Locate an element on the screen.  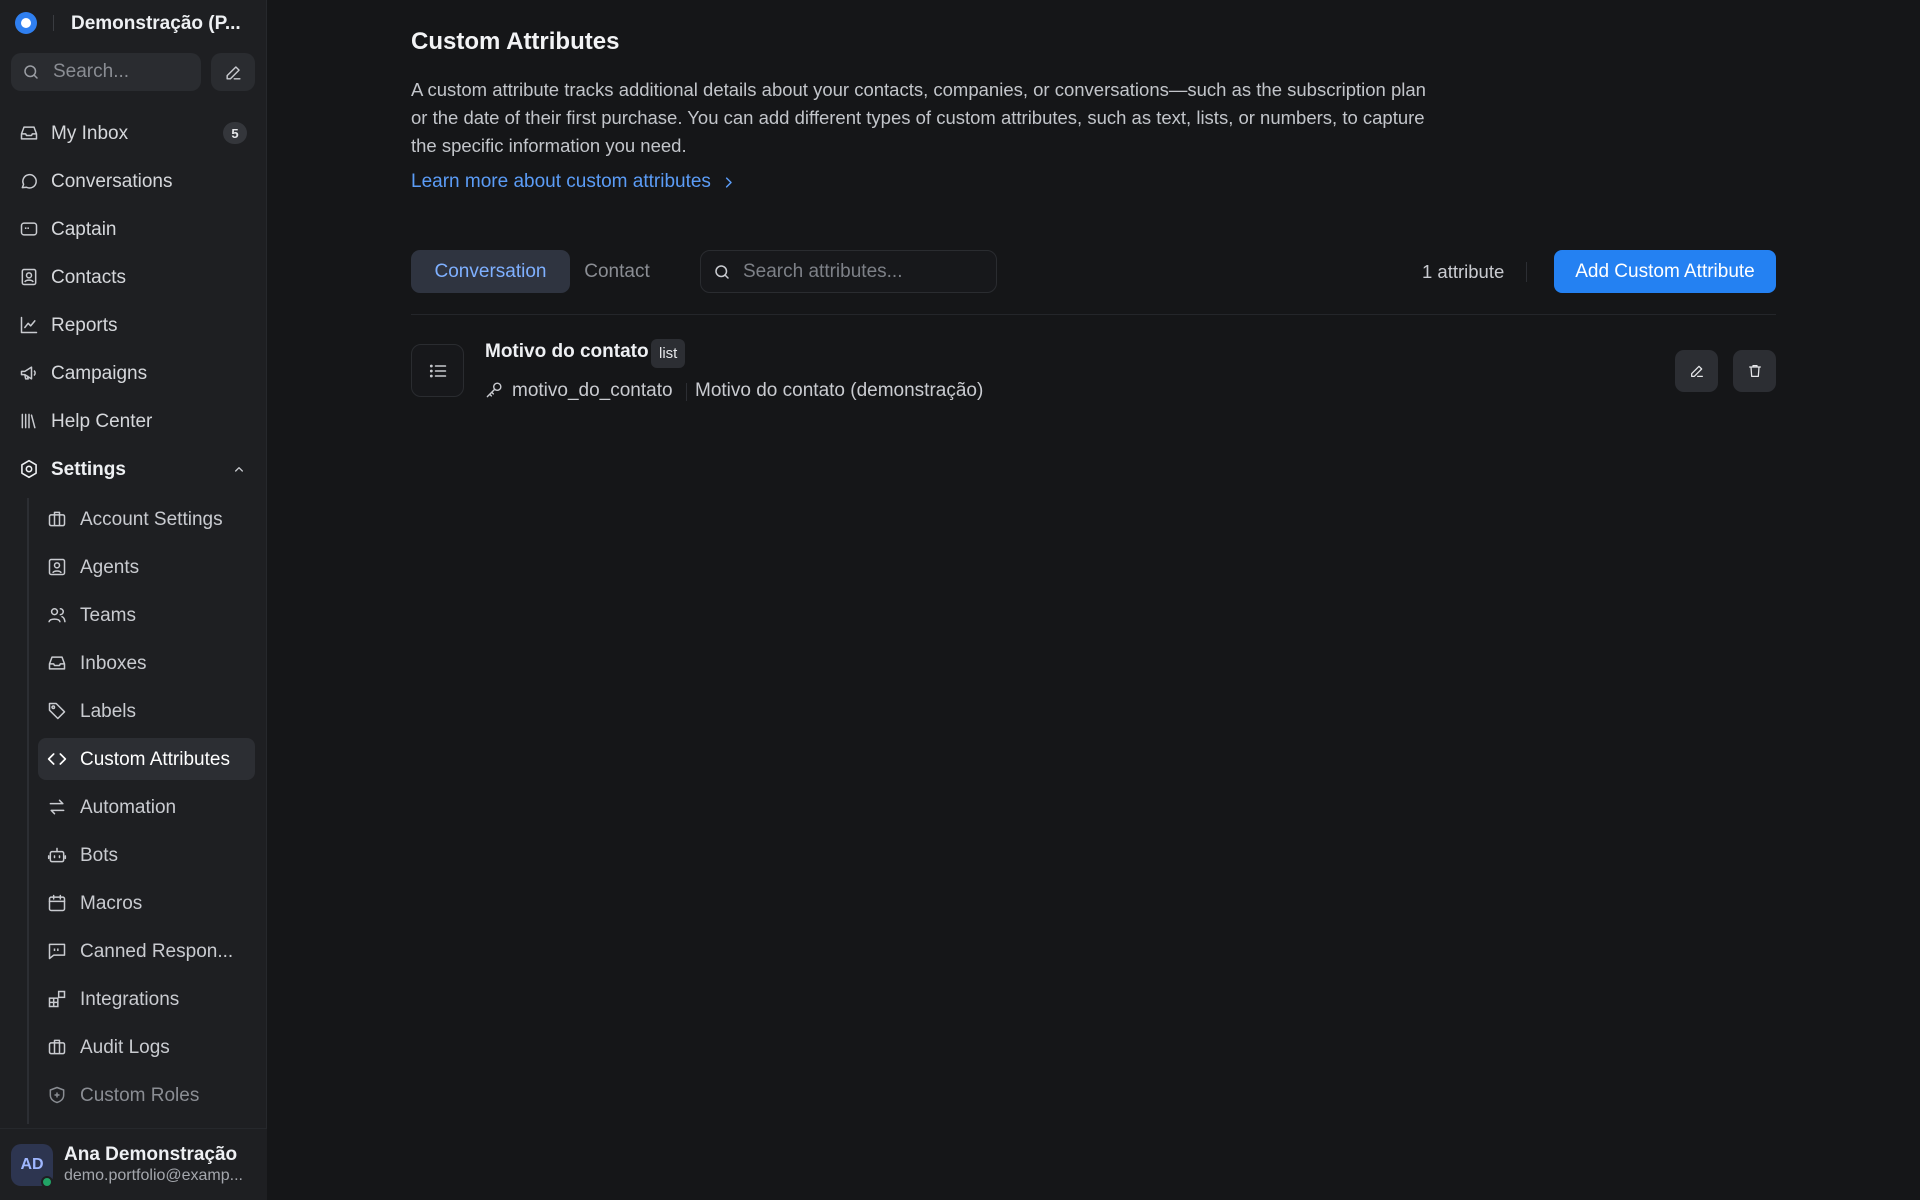
sidebar-item-label: Agents is located at coordinates (110, 567).